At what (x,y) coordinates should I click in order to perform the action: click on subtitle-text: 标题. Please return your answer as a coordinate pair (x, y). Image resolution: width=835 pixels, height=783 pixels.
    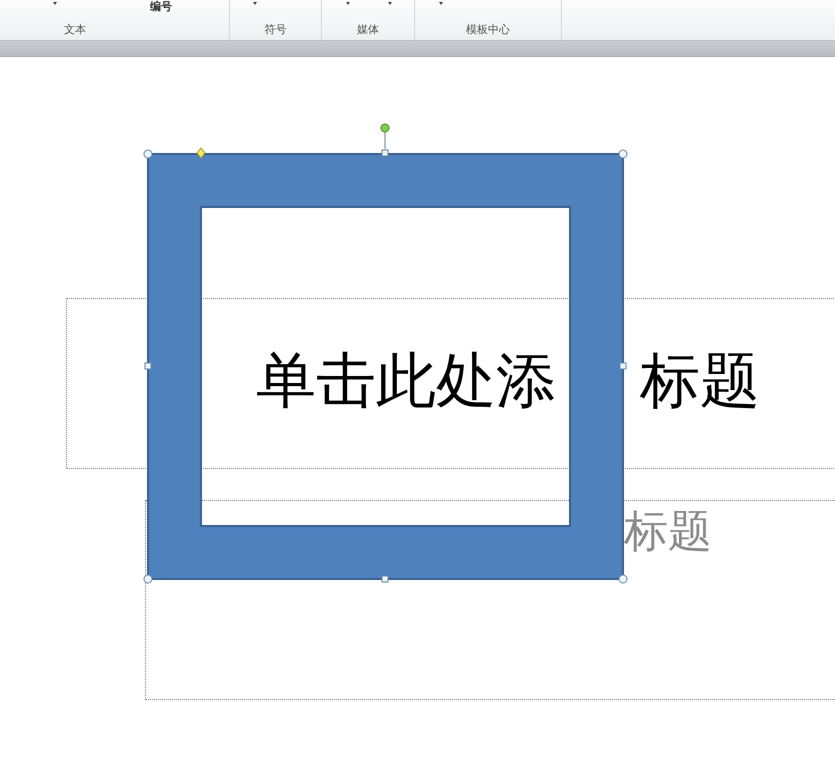
    Looking at the image, I should click on (668, 532).